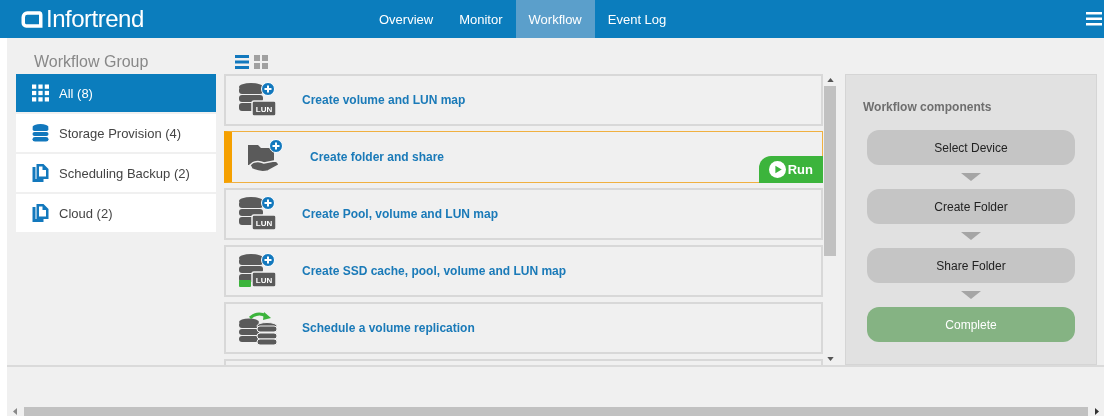 This screenshot has width=1104, height=416. What do you see at coordinates (481, 19) in the screenshot?
I see `nav-tab: Monitor` at bounding box center [481, 19].